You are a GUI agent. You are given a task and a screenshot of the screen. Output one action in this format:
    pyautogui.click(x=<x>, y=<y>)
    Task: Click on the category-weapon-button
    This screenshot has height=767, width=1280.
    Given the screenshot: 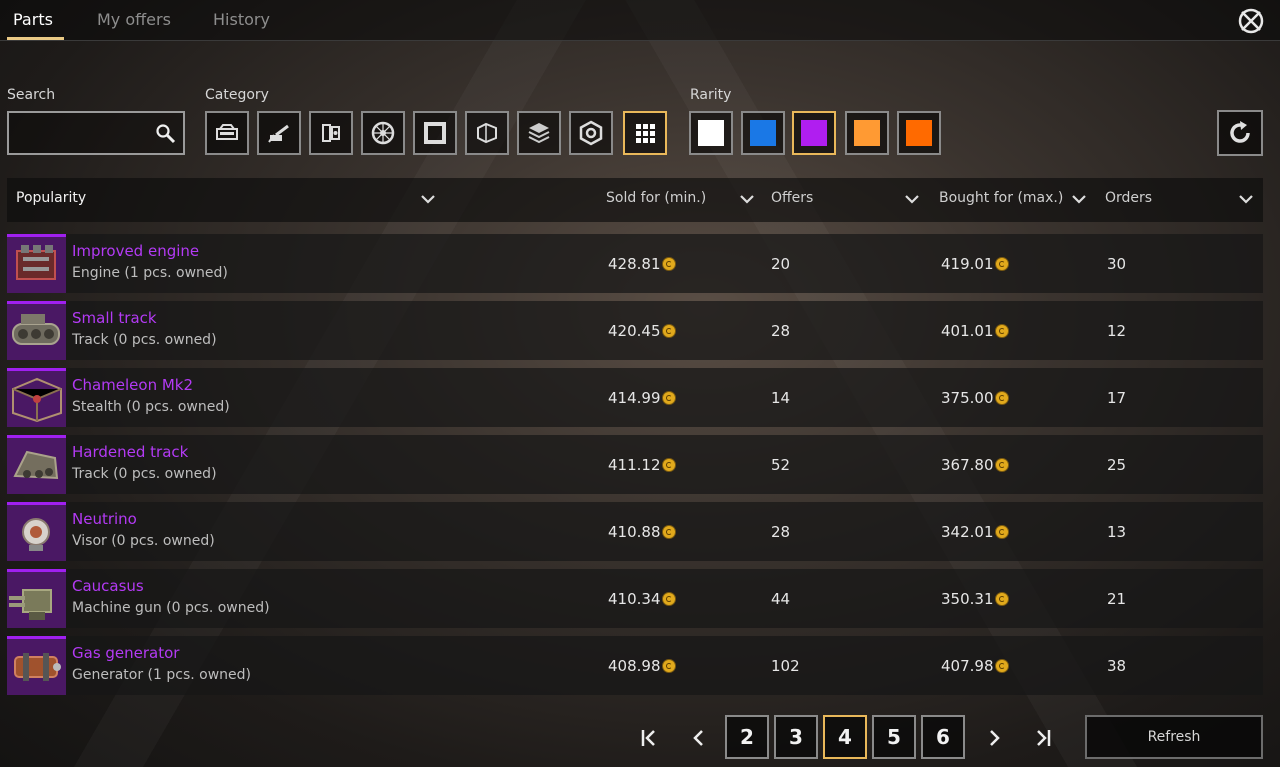 What is the action you would take?
    pyautogui.click(x=279, y=133)
    